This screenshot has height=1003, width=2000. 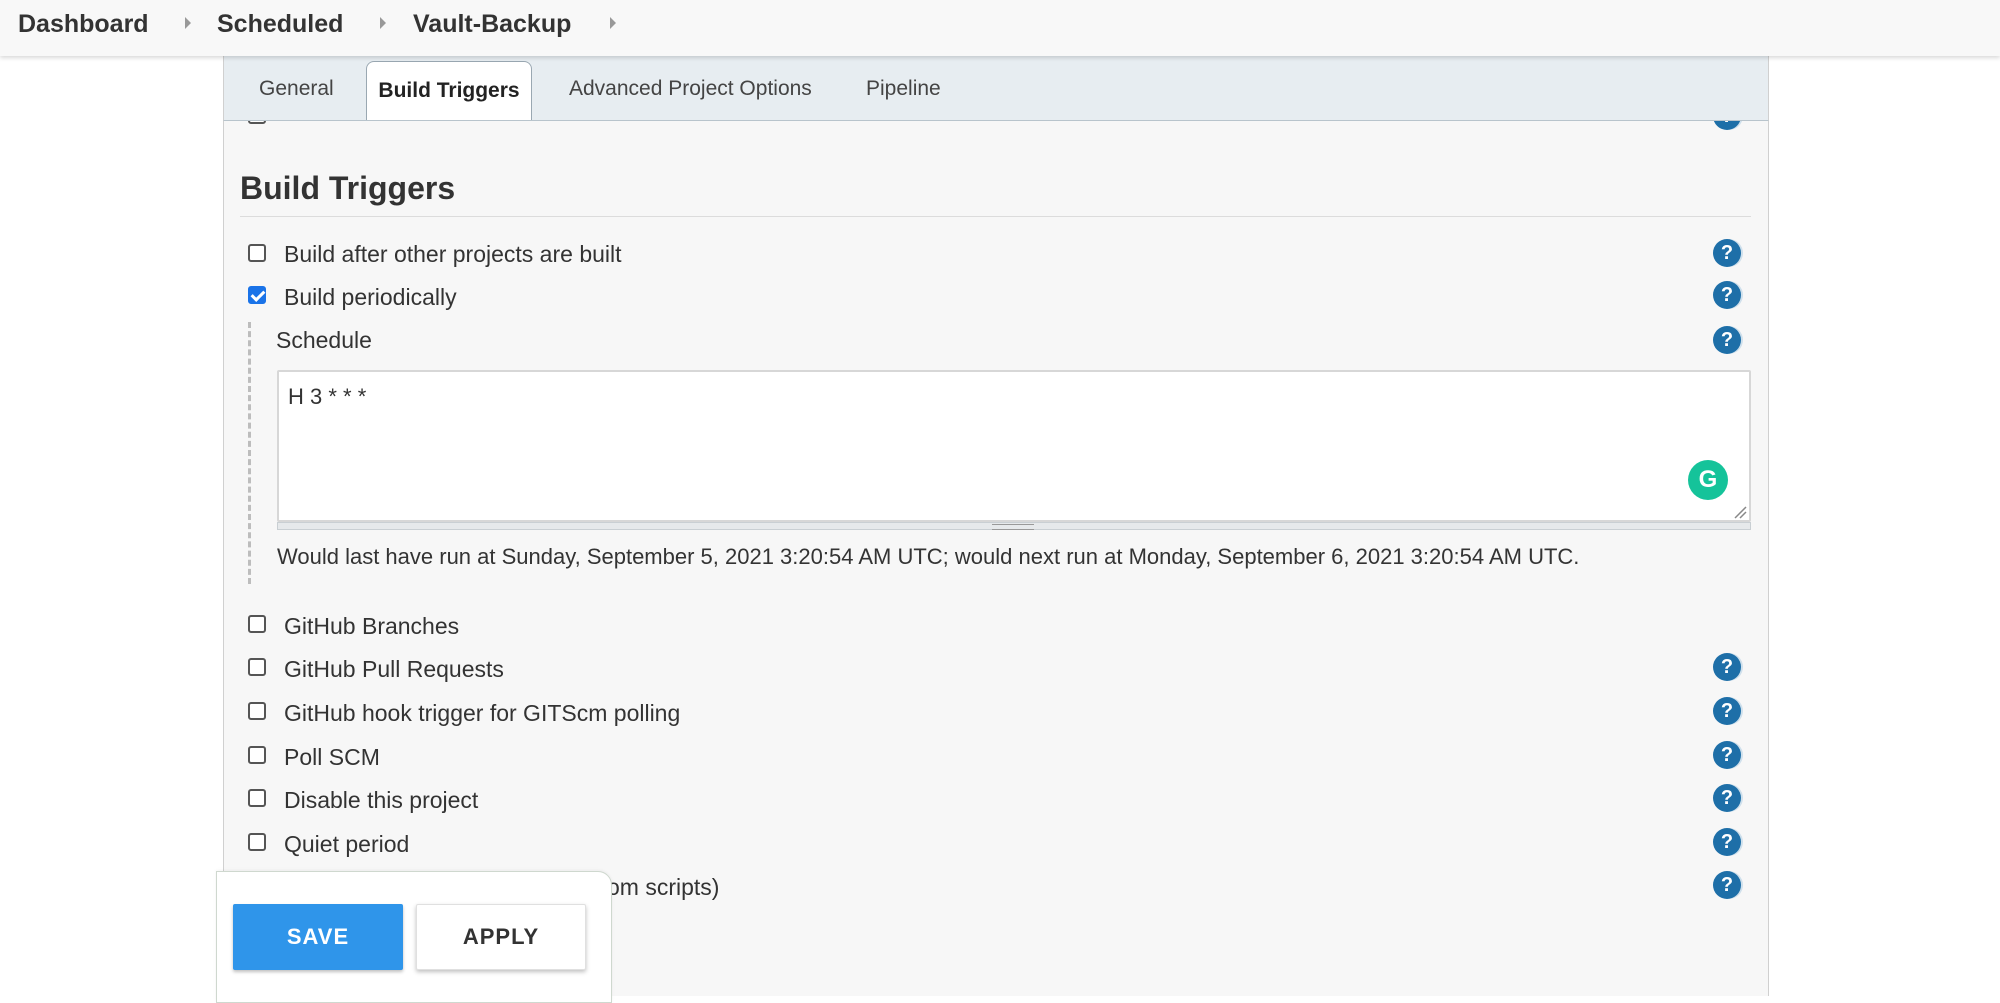 I want to click on github-branches-label: GitHub Branches, so click(x=372, y=626).